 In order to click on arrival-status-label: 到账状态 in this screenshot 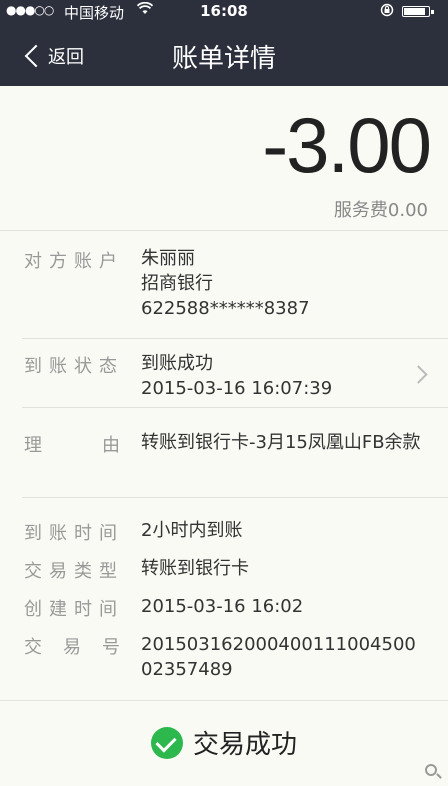, I will do `click(74, 366)`.